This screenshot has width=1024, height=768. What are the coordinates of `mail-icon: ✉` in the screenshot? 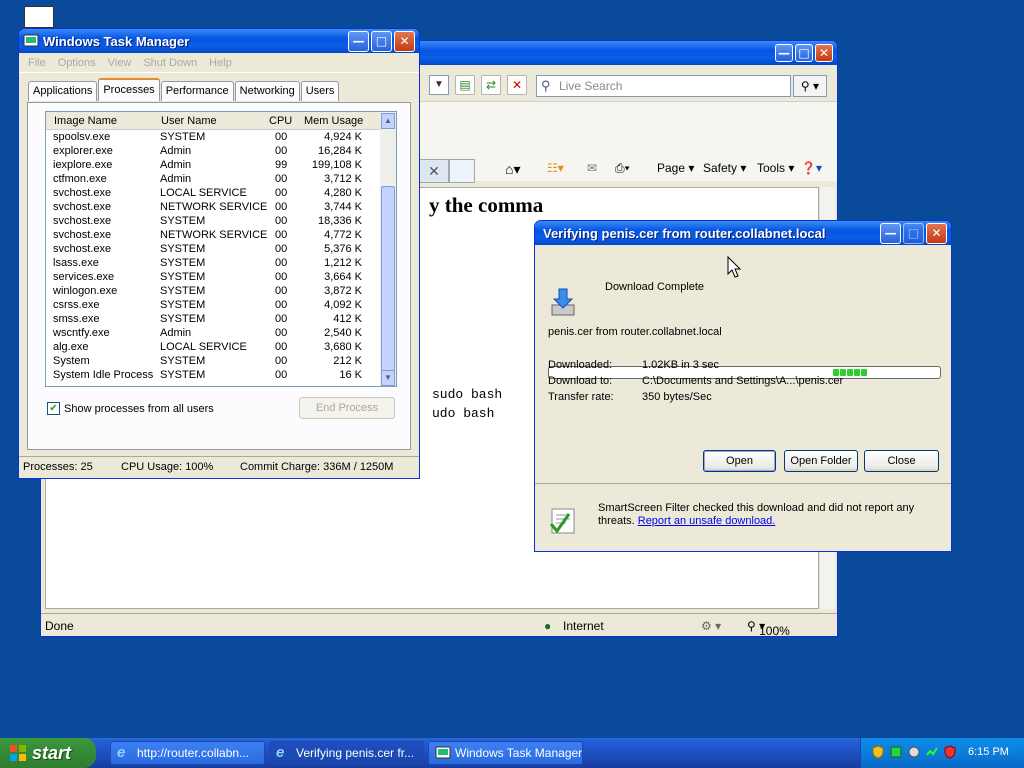 It's located at (592, 168).